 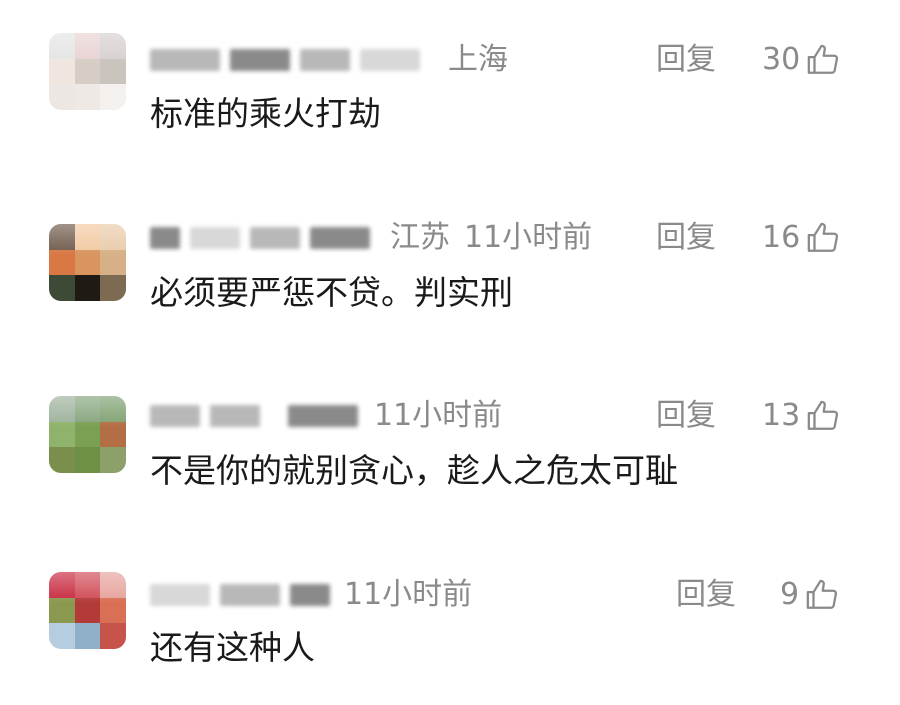 I want to click on comment-text: 不是你的就别贪心，趁人之危太可耻, so click(x=414, y=470).